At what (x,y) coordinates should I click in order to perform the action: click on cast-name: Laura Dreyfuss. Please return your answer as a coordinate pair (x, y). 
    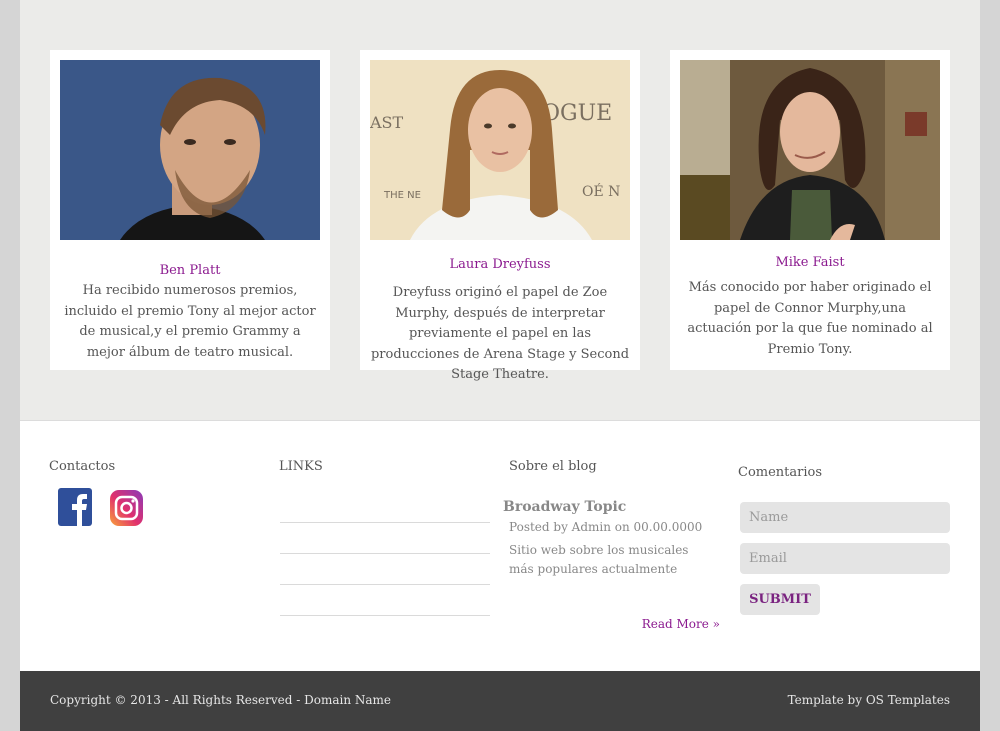
    Looking at the image, I should click on (500, 264).